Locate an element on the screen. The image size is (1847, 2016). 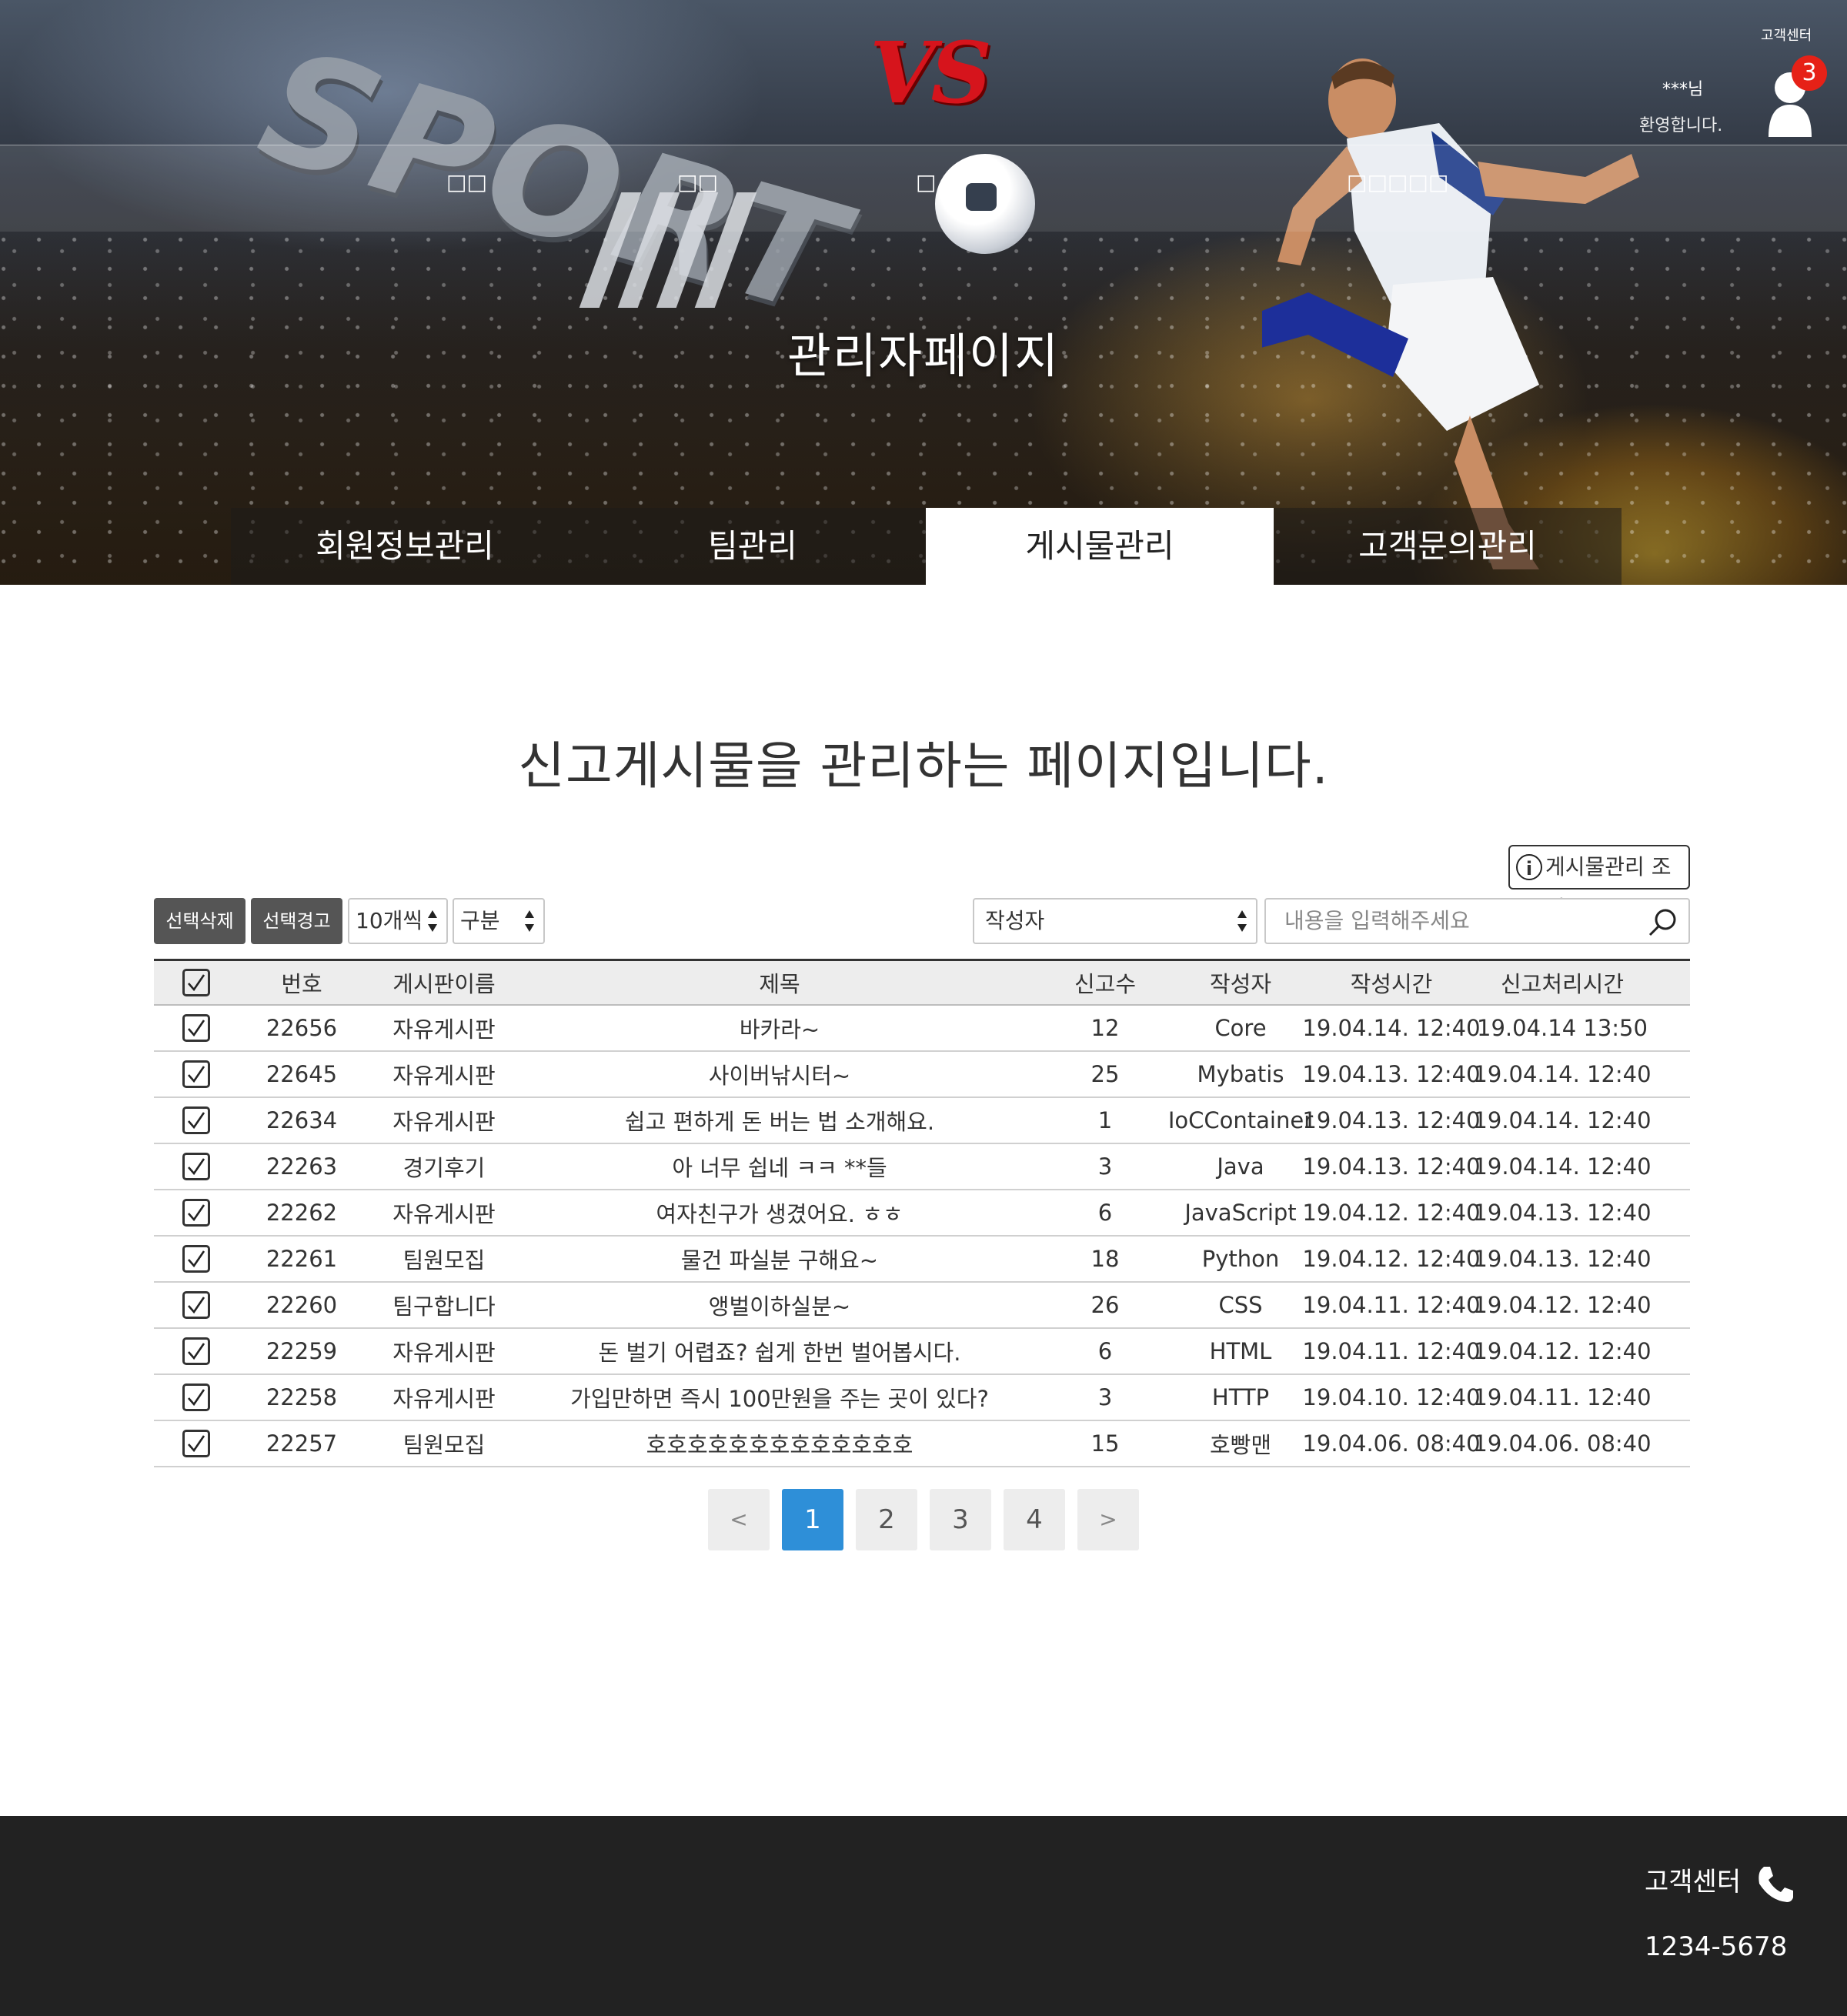
post-management-view-button: i 게시물관리 조회 is located at coordinates (1599, 883).